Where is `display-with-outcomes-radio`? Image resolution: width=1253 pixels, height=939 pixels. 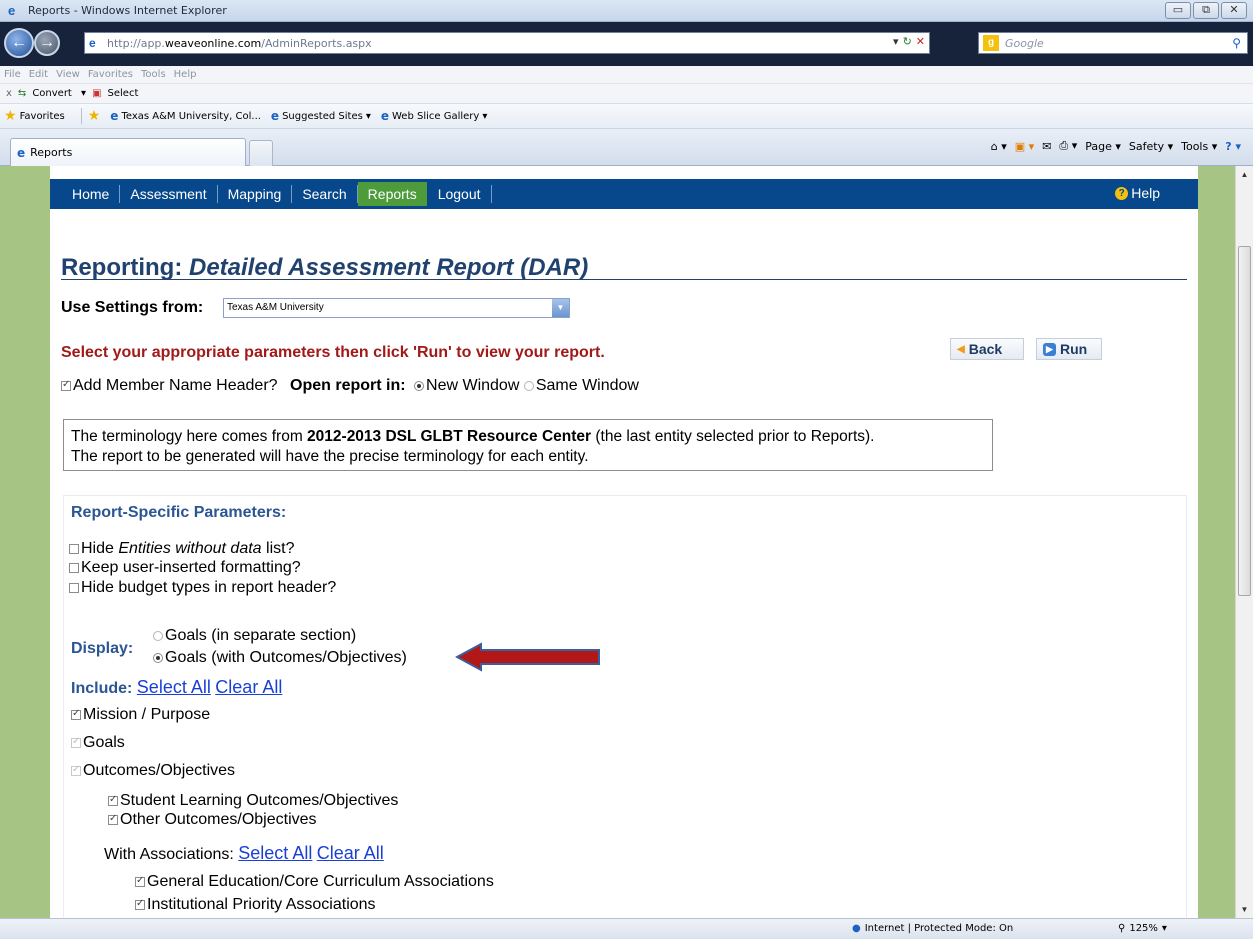 display-with-outcomes-radio is located at coordinates (158, 657).